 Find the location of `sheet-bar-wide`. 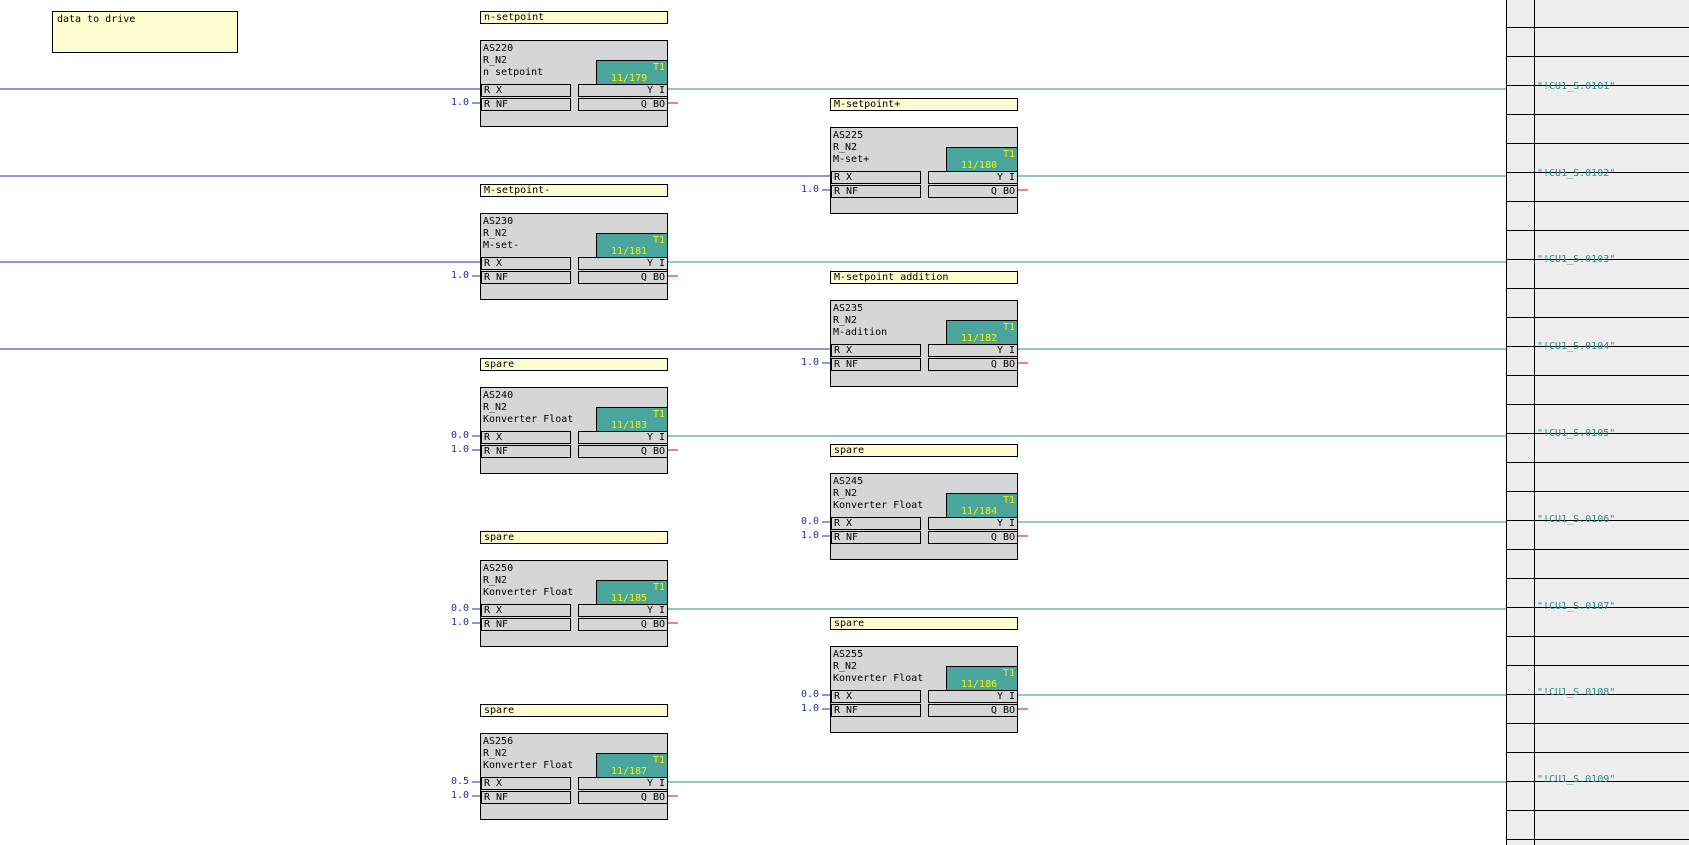

sheet-bar-wide is located at coordinates (1611, 422).